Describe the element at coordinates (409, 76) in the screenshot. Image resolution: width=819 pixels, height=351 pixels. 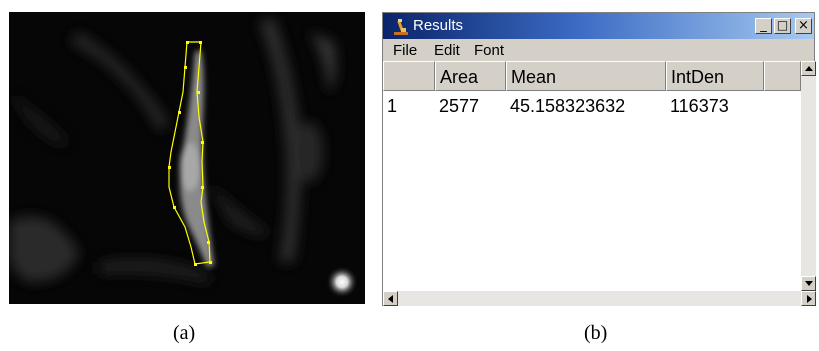
I see `column-header-index` at that location.